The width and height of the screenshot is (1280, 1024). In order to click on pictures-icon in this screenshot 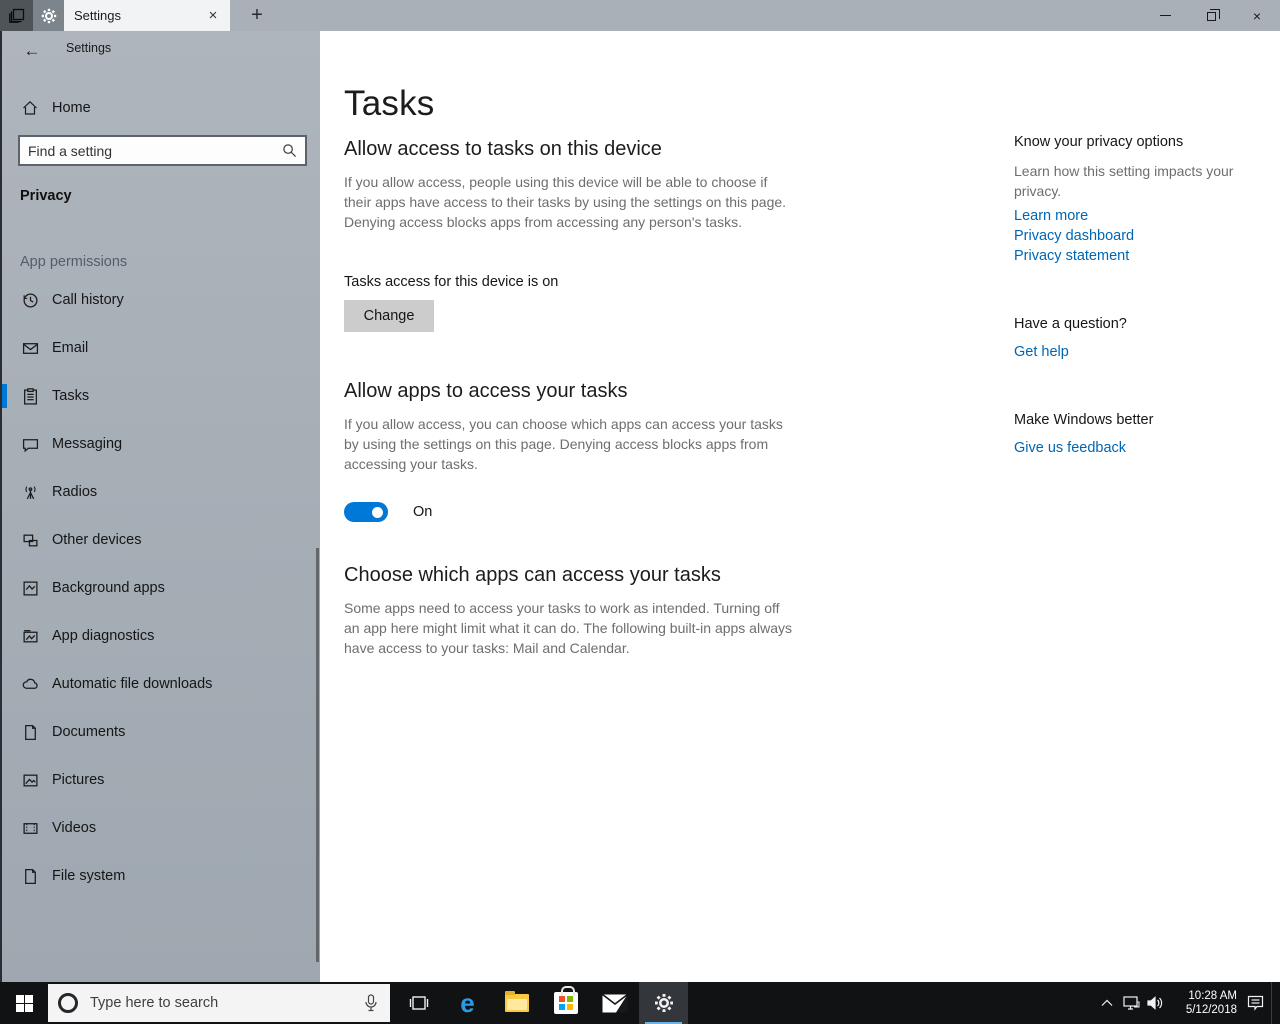, I will do `click(30, 780)`.